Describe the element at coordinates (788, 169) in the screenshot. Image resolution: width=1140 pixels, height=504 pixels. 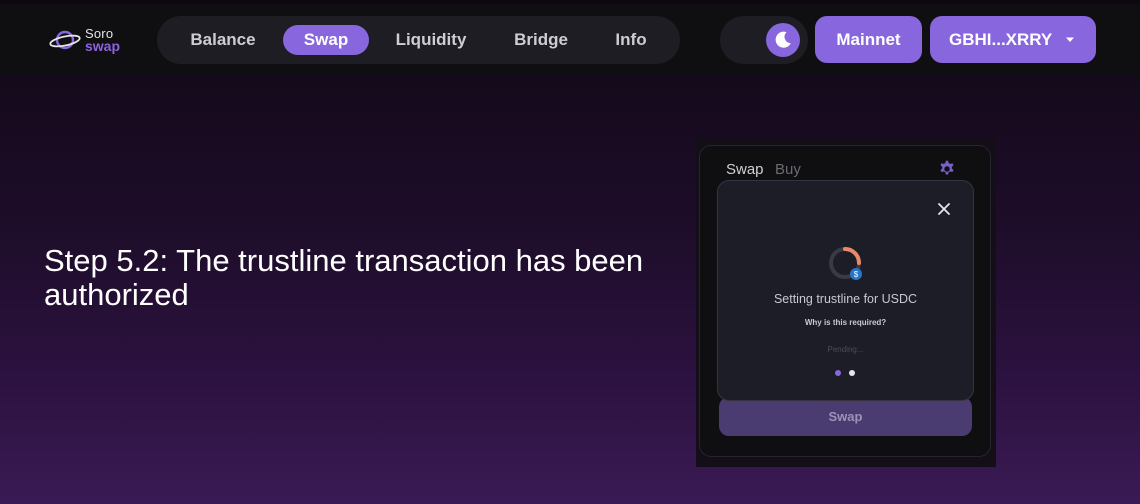
I see `tab-buy: Buy` at that location.